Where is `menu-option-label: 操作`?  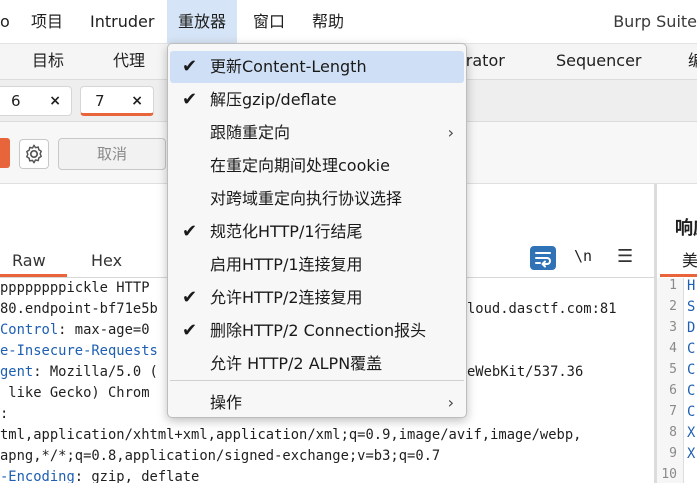 menu-option-label: 操作 is located at coordinates (226, 402).